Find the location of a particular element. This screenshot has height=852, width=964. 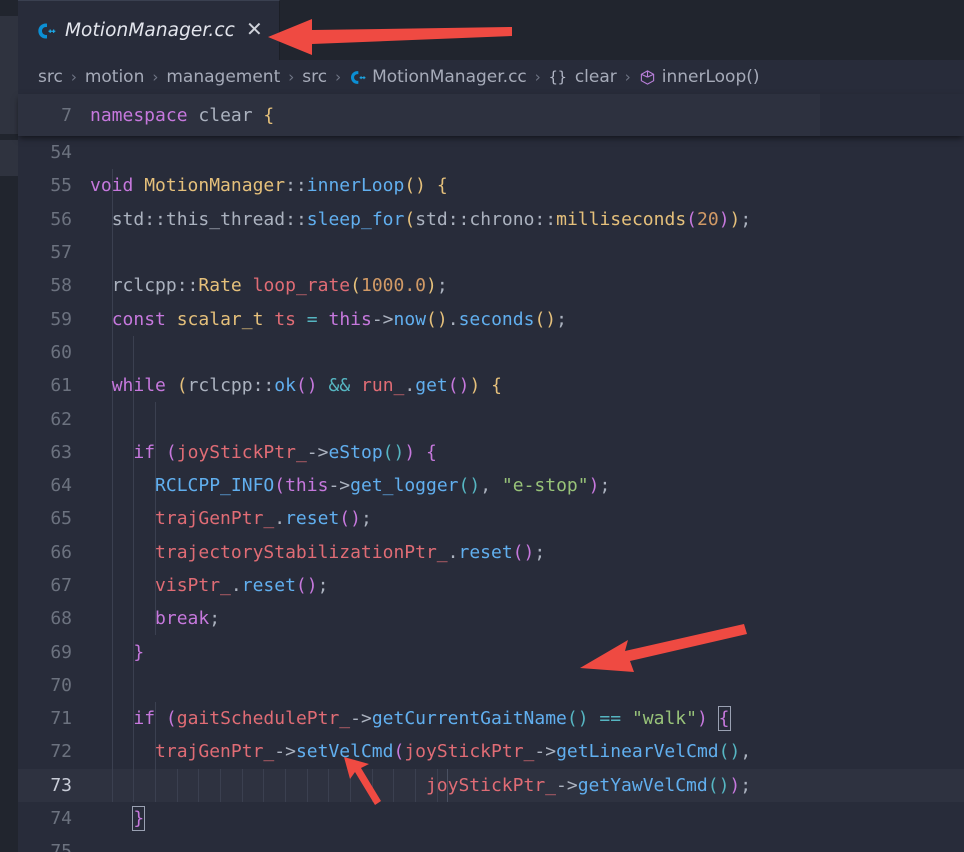

code-token: && is located at coordinates (339, 386).